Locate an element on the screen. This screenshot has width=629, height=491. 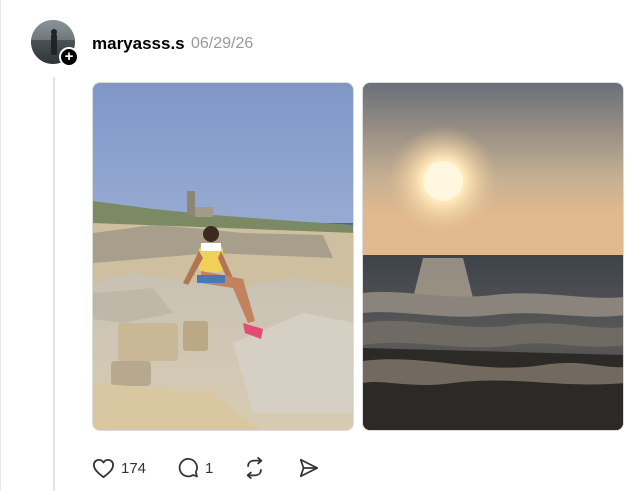
heart-icon is located at coordinates (103, 468).